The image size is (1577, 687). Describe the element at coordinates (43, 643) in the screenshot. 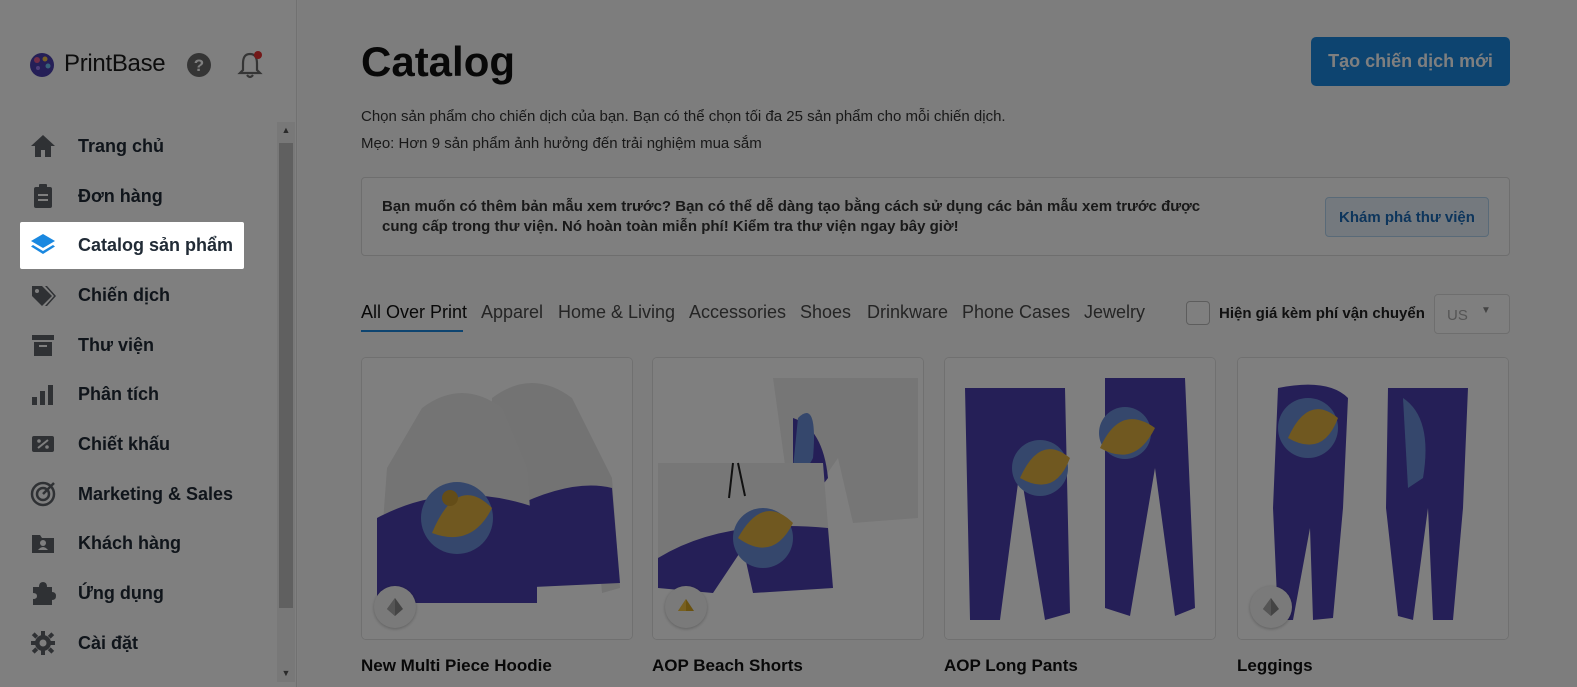

I see `gear-icon` at that location.